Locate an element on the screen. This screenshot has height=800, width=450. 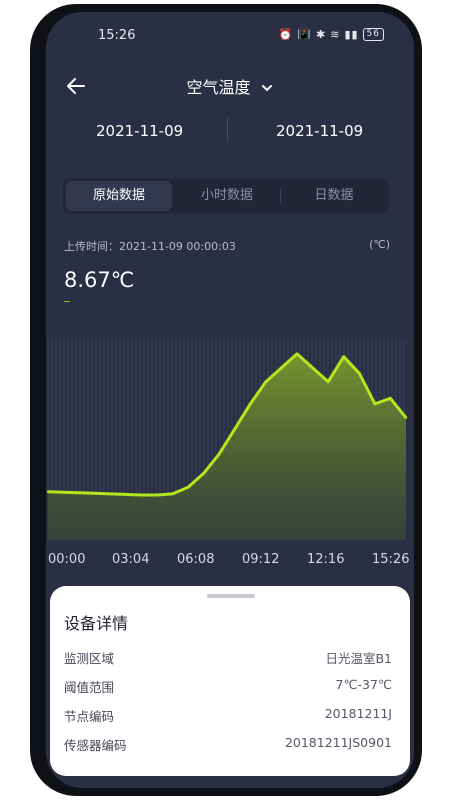
status-icons: ⏰ 📳 ✱ ≋ ▮▮ 56 is located at coordinates (331, 34).